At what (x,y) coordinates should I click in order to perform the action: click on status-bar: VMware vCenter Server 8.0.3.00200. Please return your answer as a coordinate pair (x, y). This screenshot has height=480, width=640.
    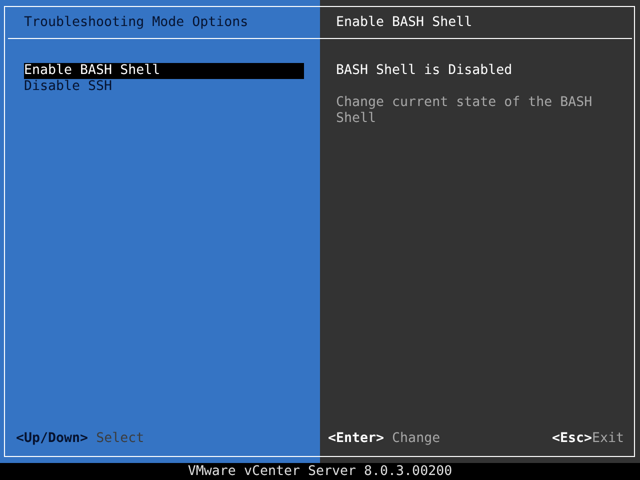
    Looking at the image, I should click on (320, 471).